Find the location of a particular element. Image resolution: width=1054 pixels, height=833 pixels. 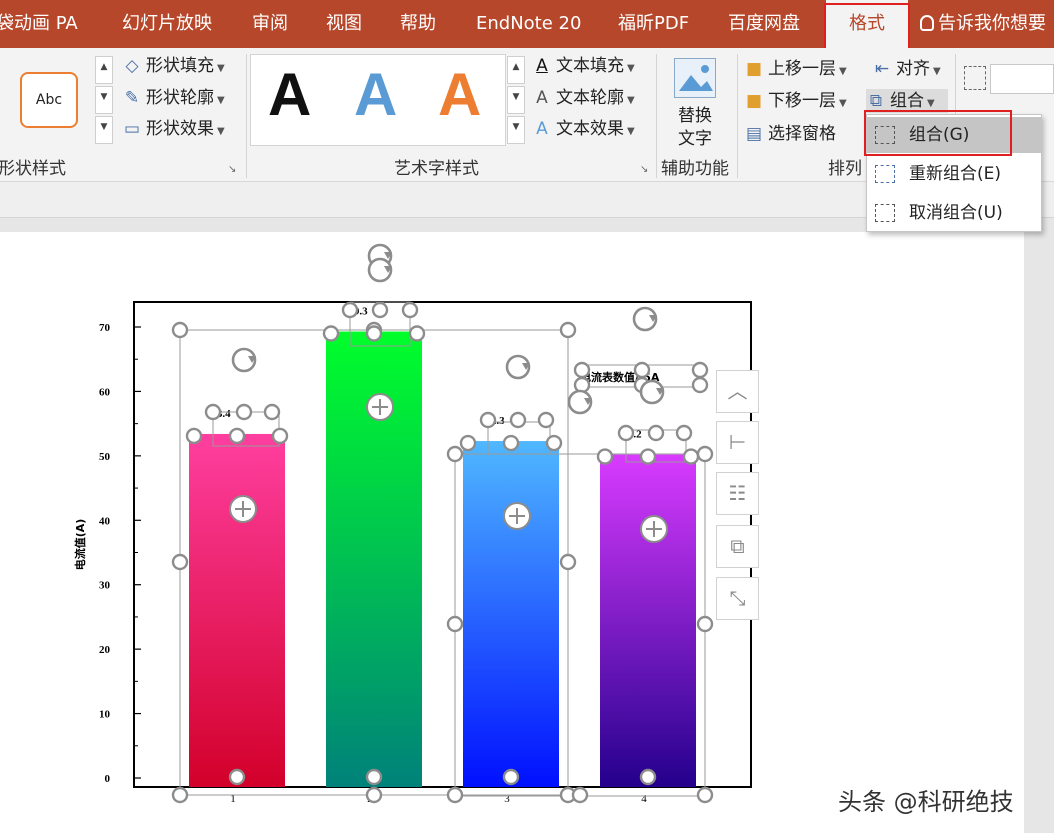

gallery-more-button: ▼ is located at coordinates (104, 130).